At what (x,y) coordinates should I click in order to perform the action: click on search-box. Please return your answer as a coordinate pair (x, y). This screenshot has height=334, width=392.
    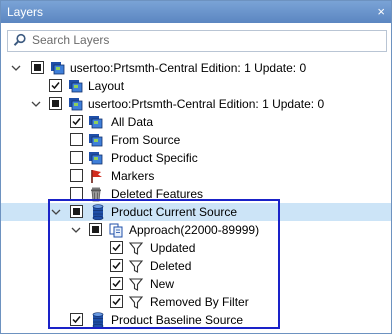
    Looking at the image, I should click on (197, 41).